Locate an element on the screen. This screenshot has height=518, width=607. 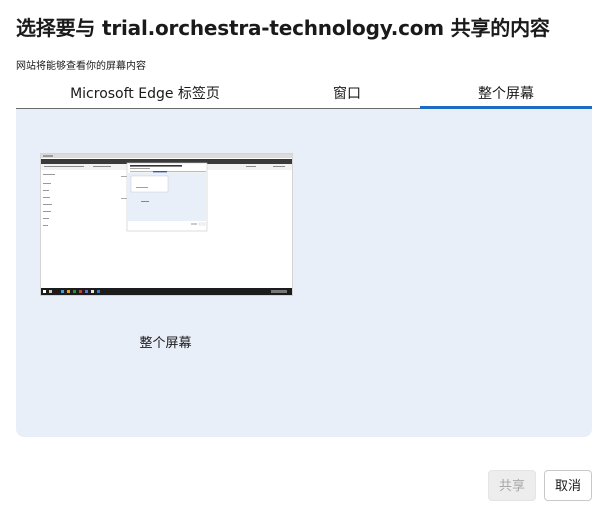
screen-preview-image is located at coordinates (166, 224).